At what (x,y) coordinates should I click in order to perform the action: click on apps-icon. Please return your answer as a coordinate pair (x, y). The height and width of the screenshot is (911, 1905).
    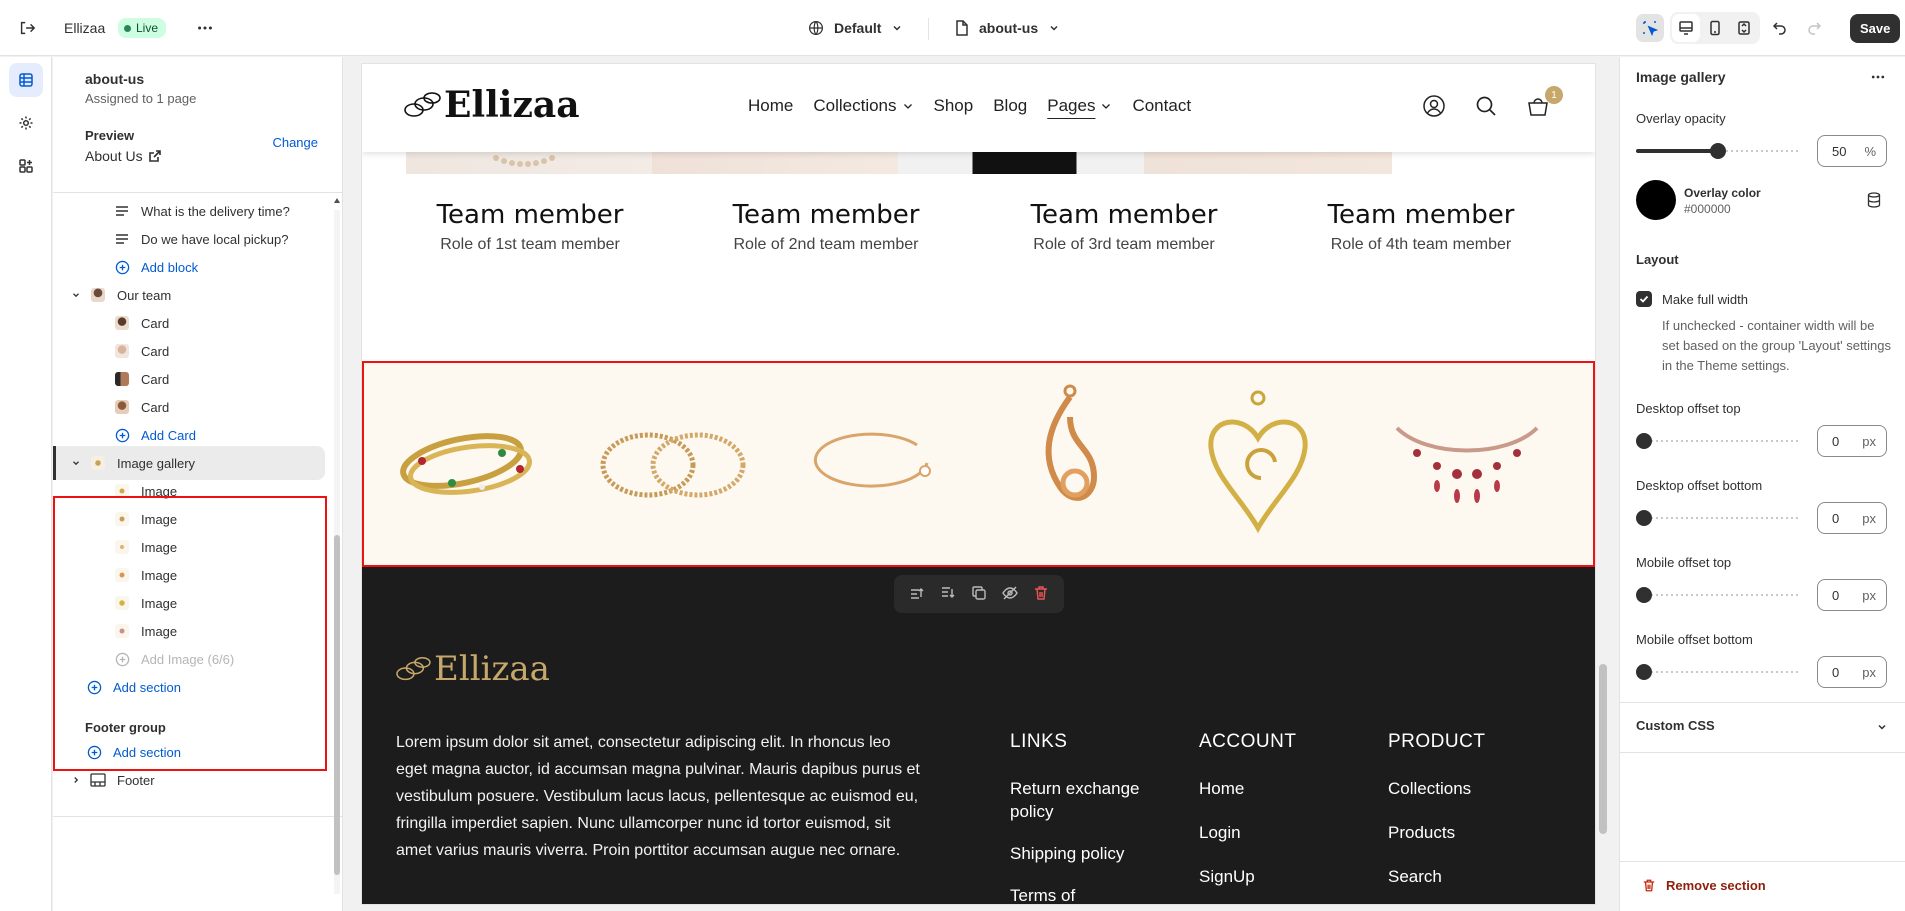
    Looking at the image, I should click on (26, 166).